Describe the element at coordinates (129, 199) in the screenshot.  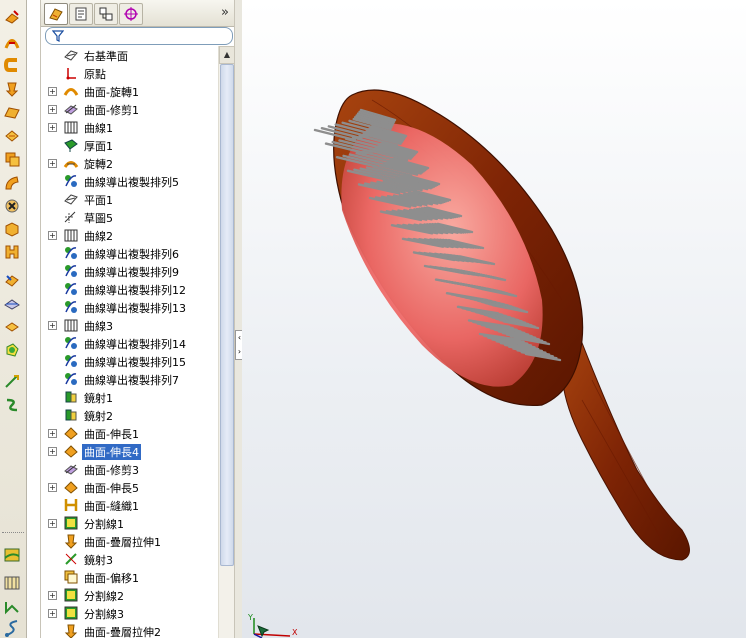
I see `tree-item: 平面1` at that location.